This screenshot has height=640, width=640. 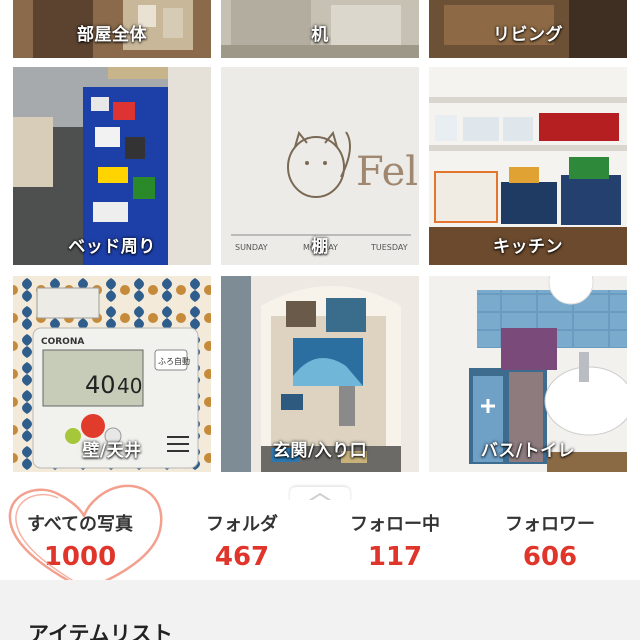 What do you see at coordinates (387, 172) in the screenshot?
I see `sketch-word: Fel` at bounding box center [387, 172].